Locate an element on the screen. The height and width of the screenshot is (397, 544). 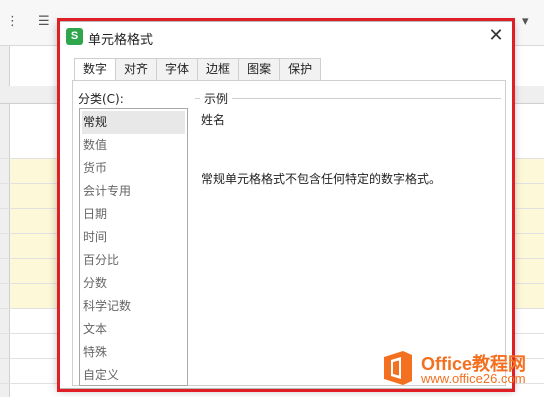
sample-group: 示例 姓名 is located at coordinates (348, 113).